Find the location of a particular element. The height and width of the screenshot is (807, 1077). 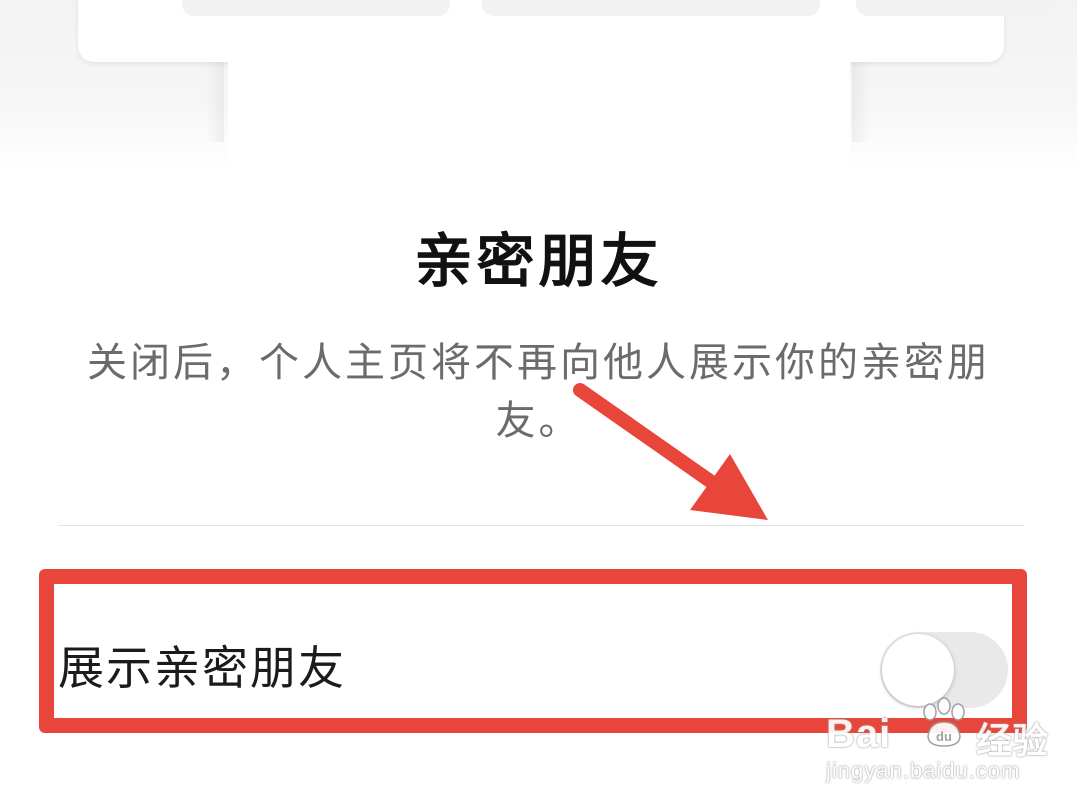

baidu-jingyan-watermark: Bai du 经验 jingyan.baidu.com is located at coordinates (946, 740).